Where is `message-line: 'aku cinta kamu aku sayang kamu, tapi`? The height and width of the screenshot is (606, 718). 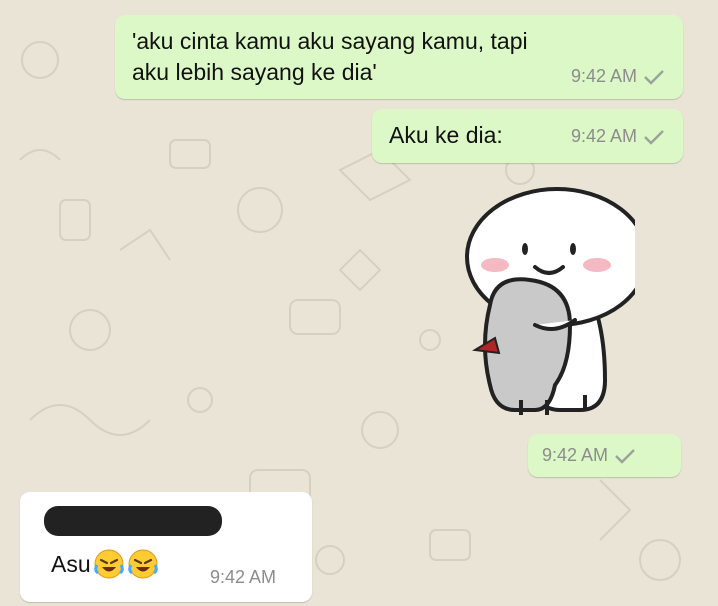 message-line: 'aku cinta kamu aku sayang kamu, tapi is located at coordinates (330, 41).